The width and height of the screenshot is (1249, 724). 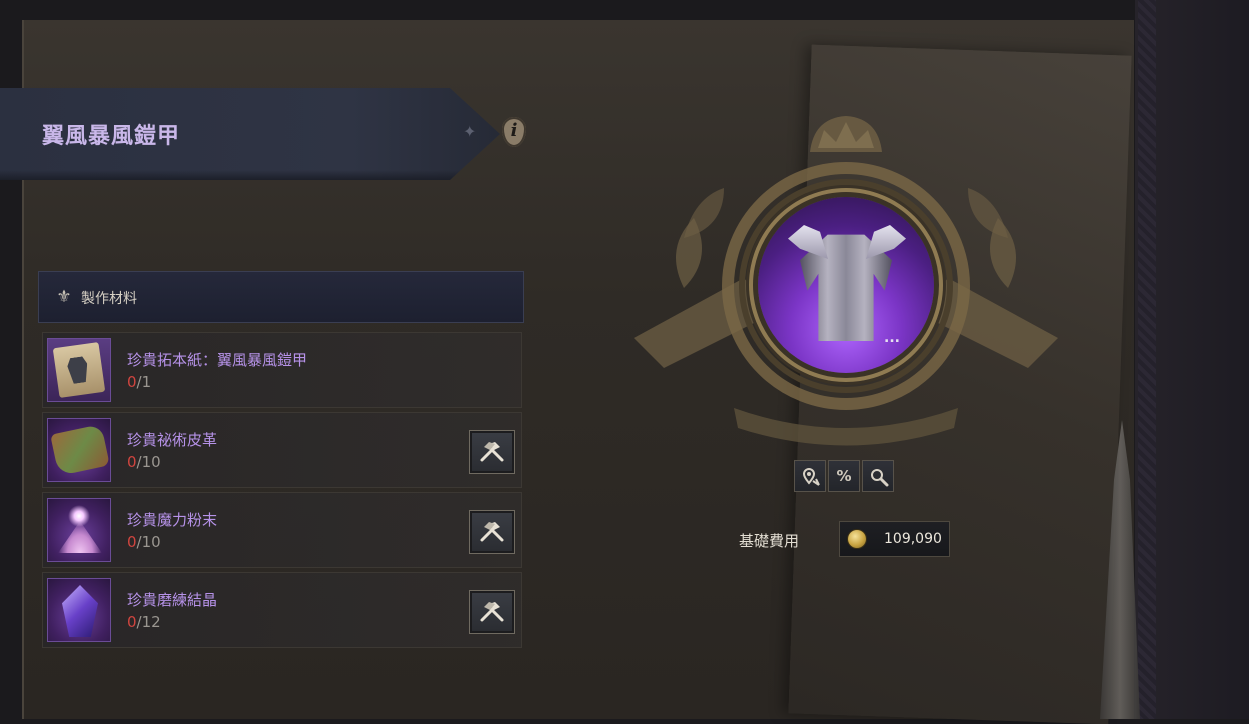 I want to click on base-cost-label: 基礎費用, so click(x=769, y=541).